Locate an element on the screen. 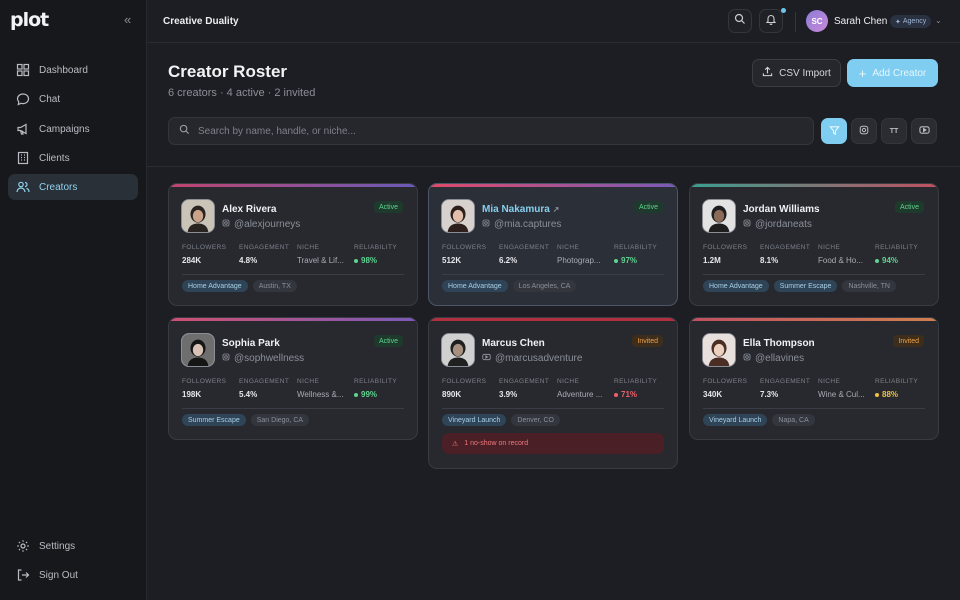  creator-name: Marcus Chen is located at coordinates (513, 343).